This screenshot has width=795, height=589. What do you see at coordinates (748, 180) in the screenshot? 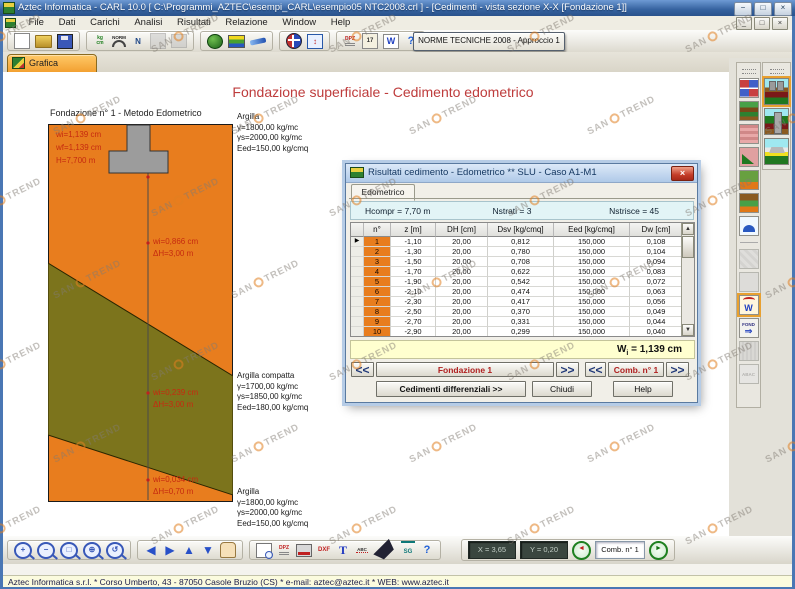
I see `gravel-layer-icon` at bounding box center [748, 180].